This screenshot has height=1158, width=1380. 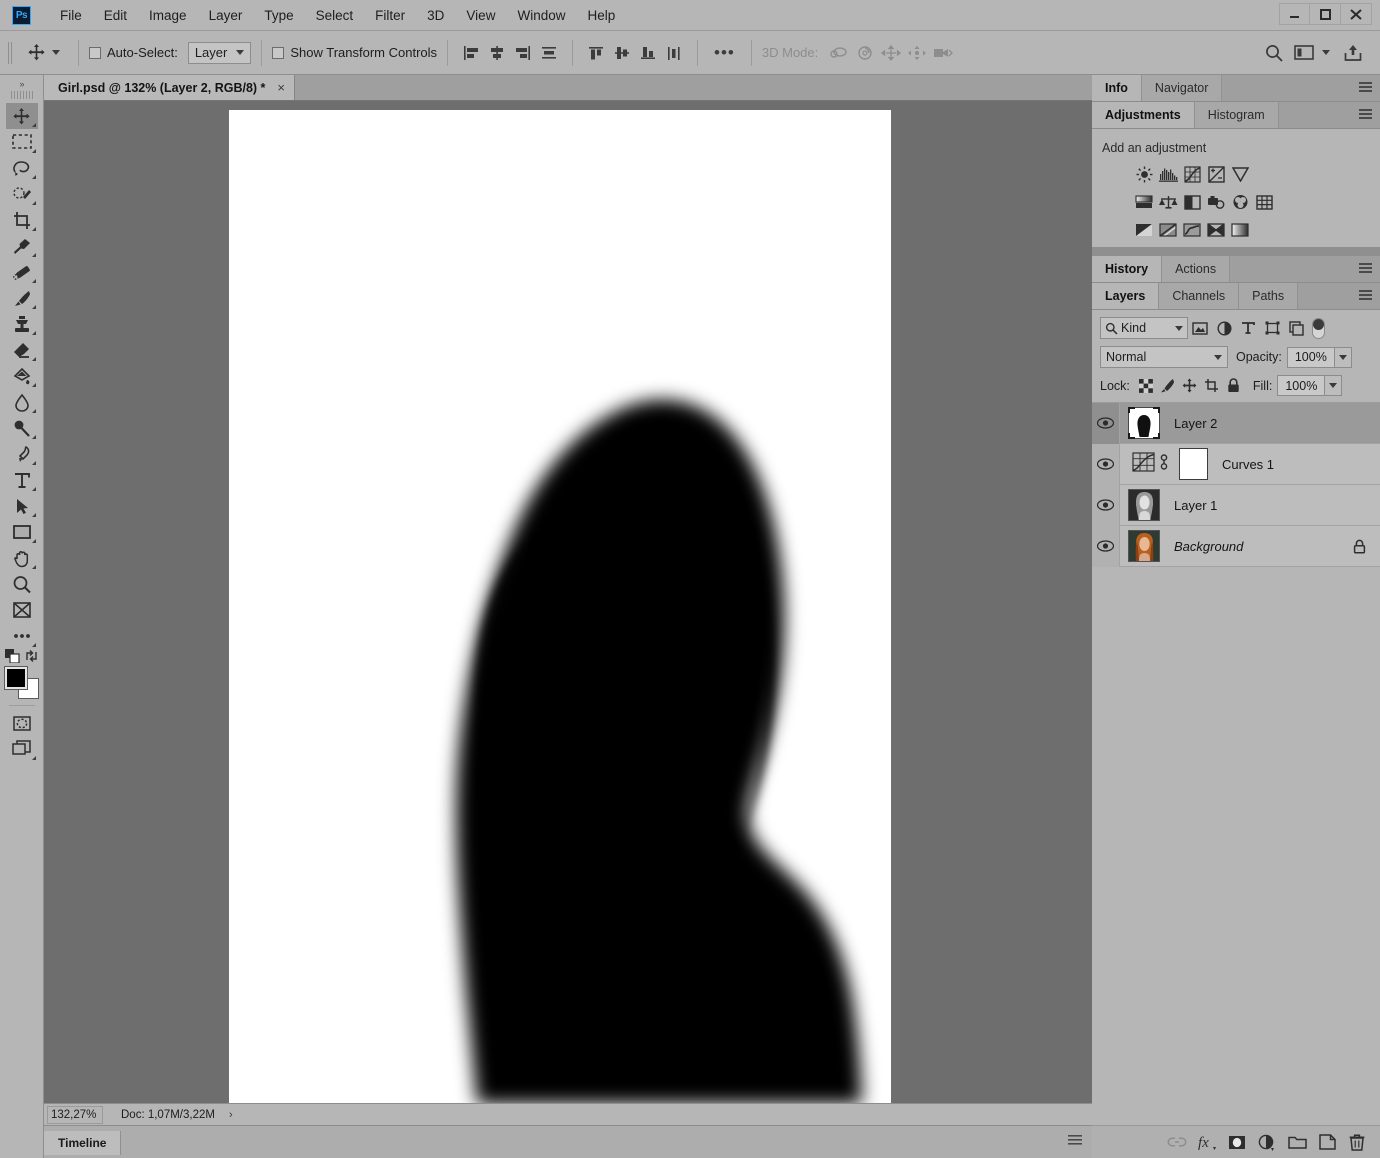 I want to click on align-top-edges-icon, so click(x=596, y=53).